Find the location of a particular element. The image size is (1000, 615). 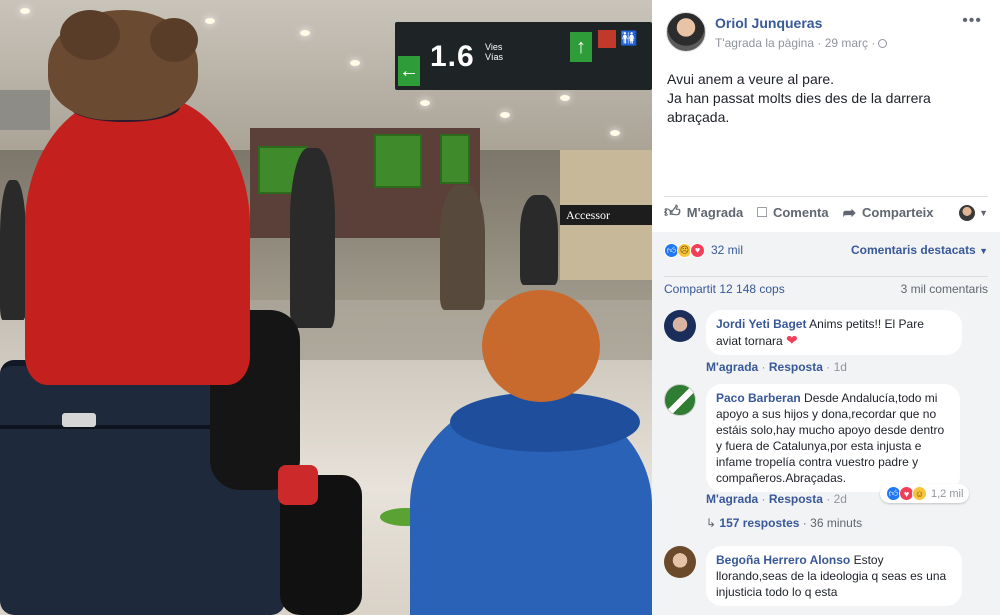

toilet-icon: 🚻 is located at coordinates (629, 38).